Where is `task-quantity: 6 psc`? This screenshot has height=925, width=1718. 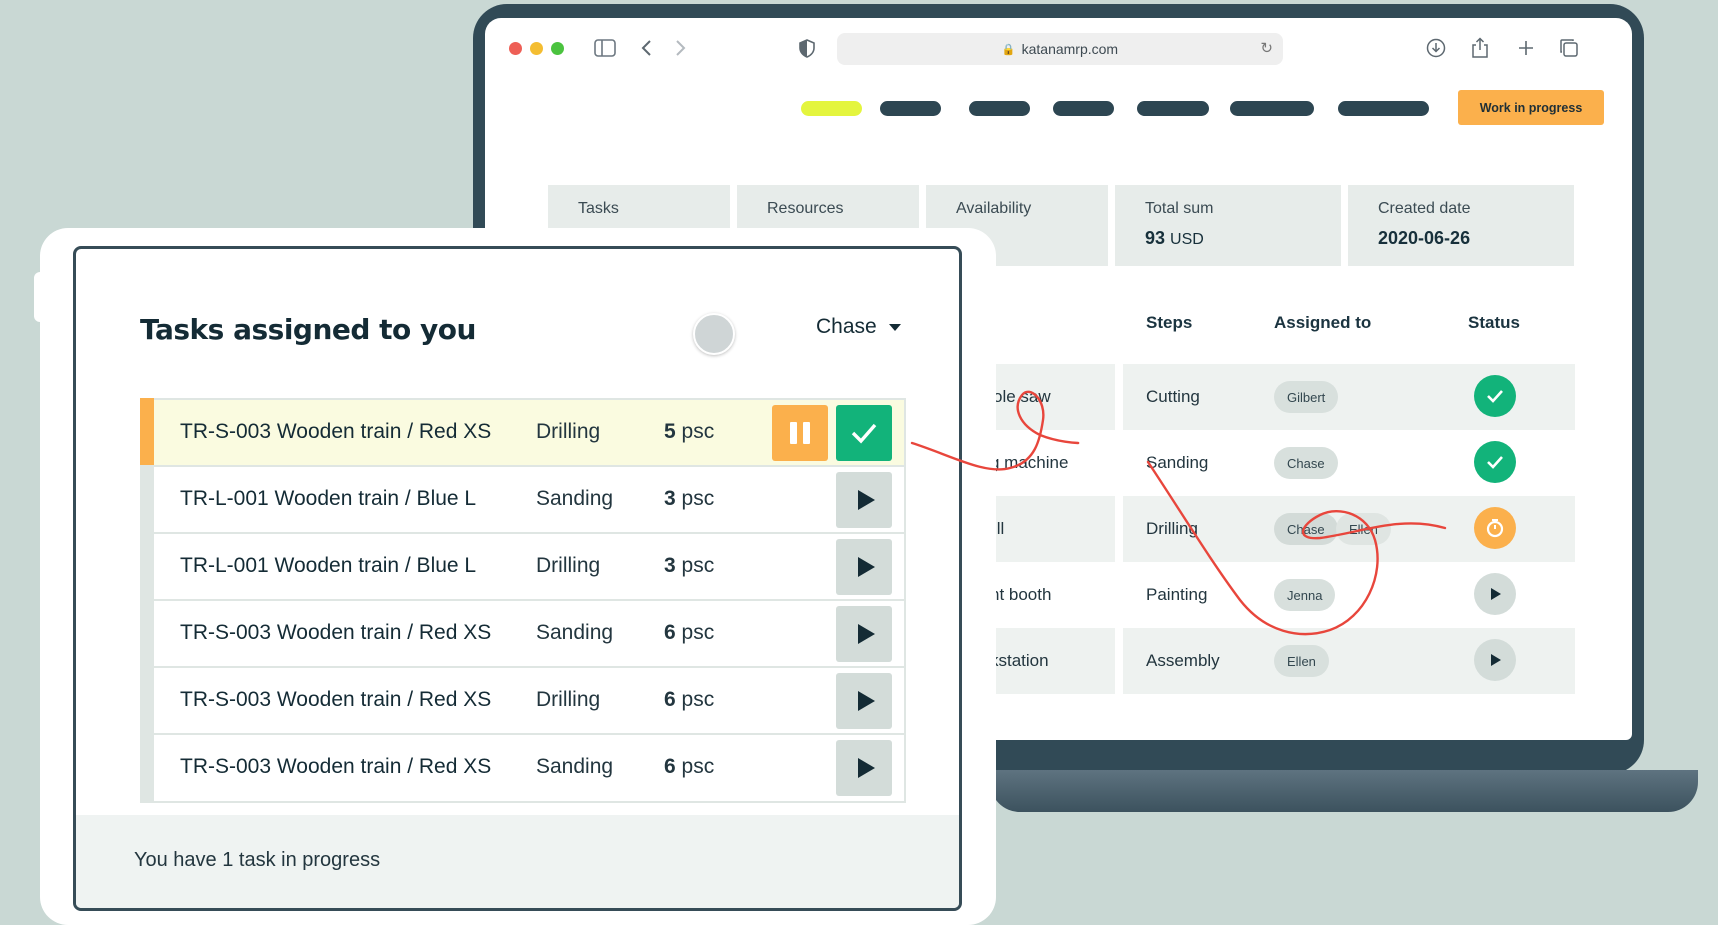 task-quantity: 6 psc is located at coordinates (689, 767).